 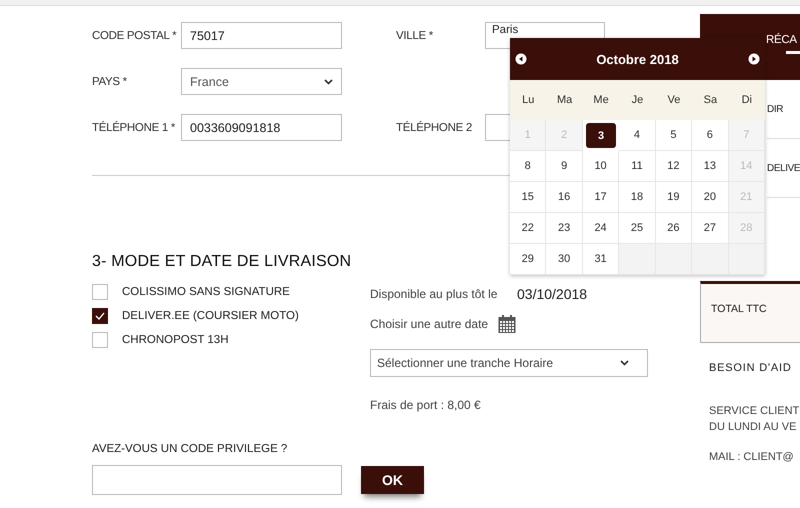 What do you see at coordinates (528, 100) in the screenshot?
I see `weekday-label: Lu` at bounding box center [528, 100].